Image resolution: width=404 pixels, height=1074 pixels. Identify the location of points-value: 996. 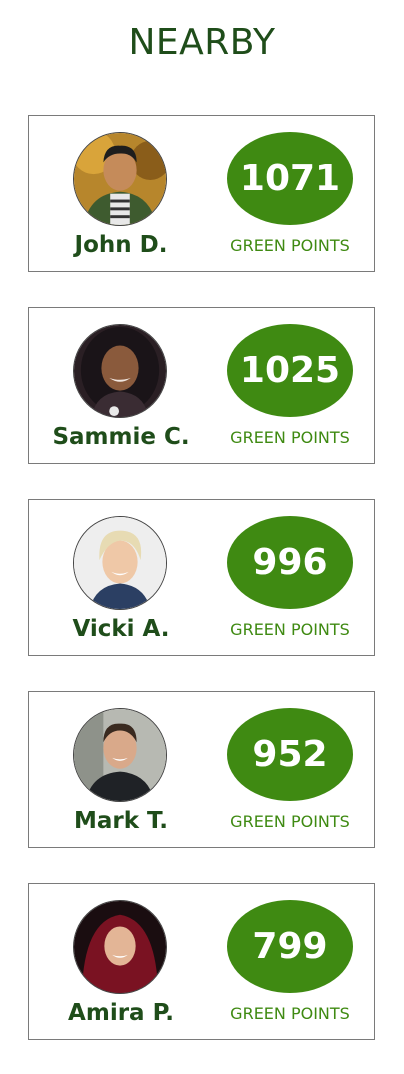
(290, 562).